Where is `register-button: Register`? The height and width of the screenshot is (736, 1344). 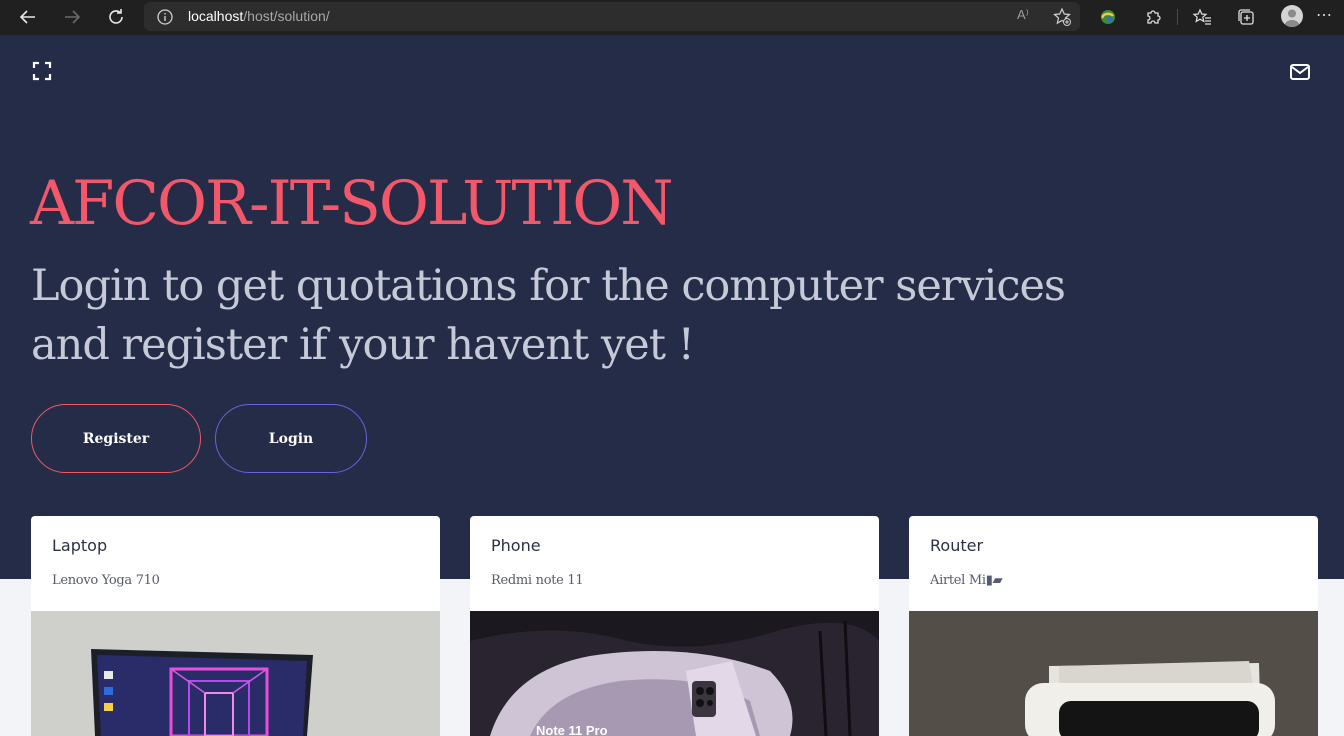
register-button: Register is located at coordinates (116, 438).